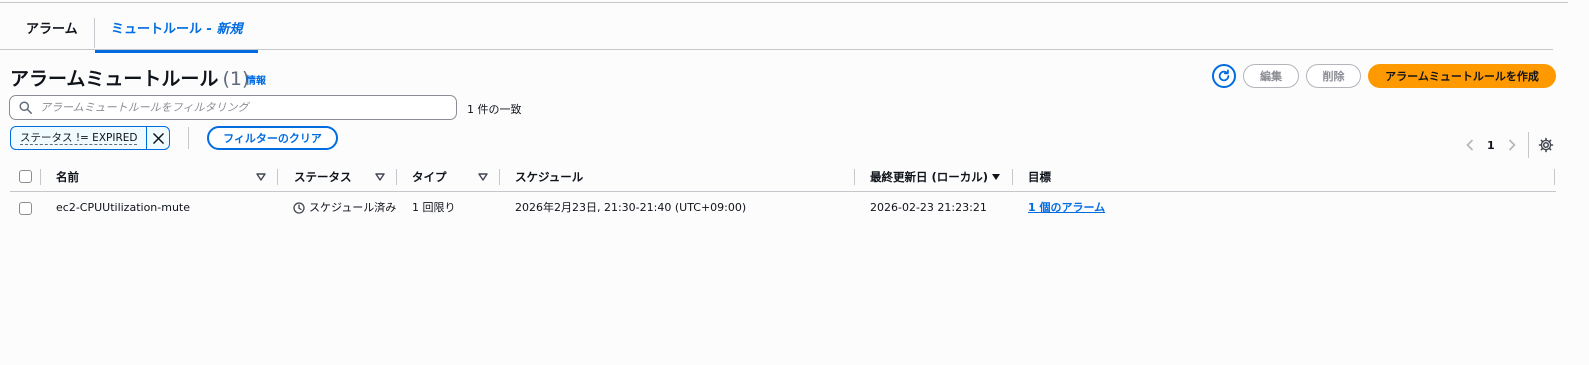  I want to click on column-header-status: ステータス, so click(323, 177).